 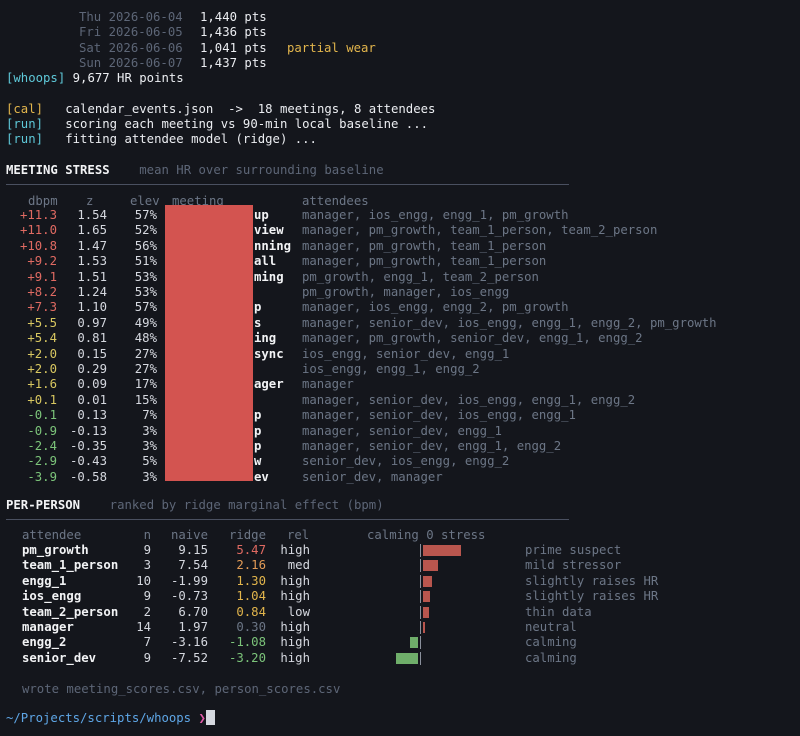 I want to click on col-rel: rel, so click(x=298, y=535).